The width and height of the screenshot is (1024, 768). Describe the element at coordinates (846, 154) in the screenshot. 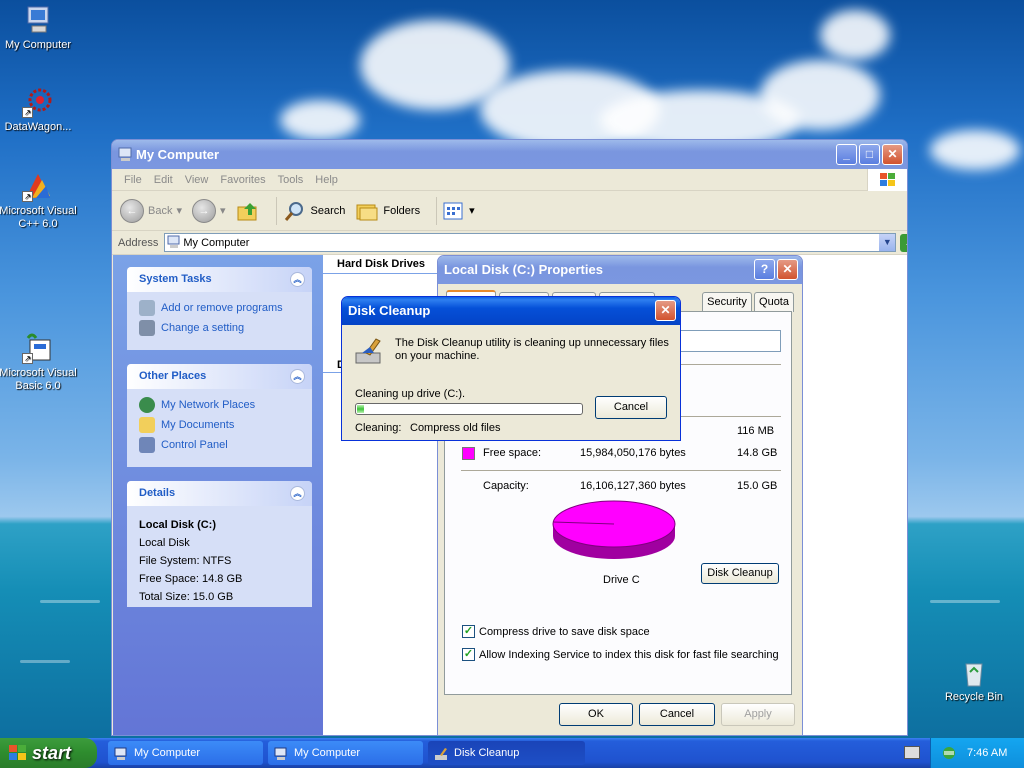

I see `minimize-button: _` at that location.